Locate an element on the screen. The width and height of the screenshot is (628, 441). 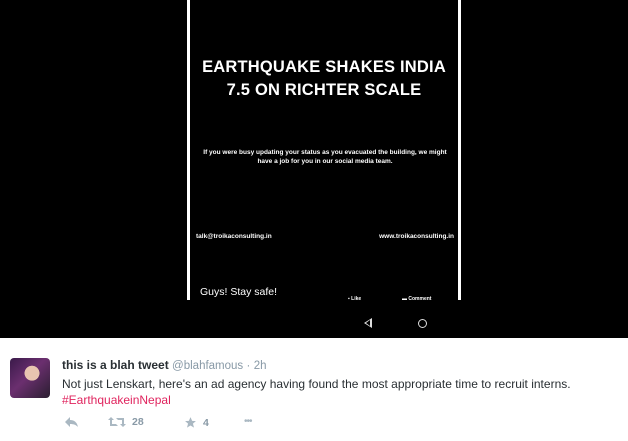
comment-icon: ▬ is located at coordinates (404, 299).